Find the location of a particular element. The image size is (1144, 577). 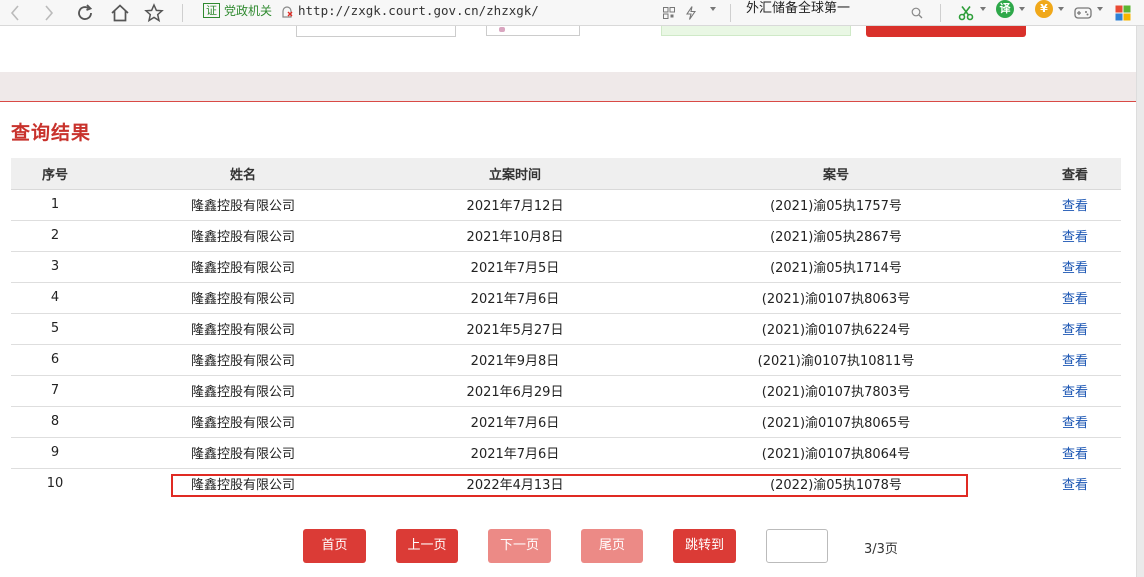

table-row: 1 隆鑫控股有限公司 2021年7月12日 (2021)渝05执1757号 查看 is located at coordinates (566, 205).